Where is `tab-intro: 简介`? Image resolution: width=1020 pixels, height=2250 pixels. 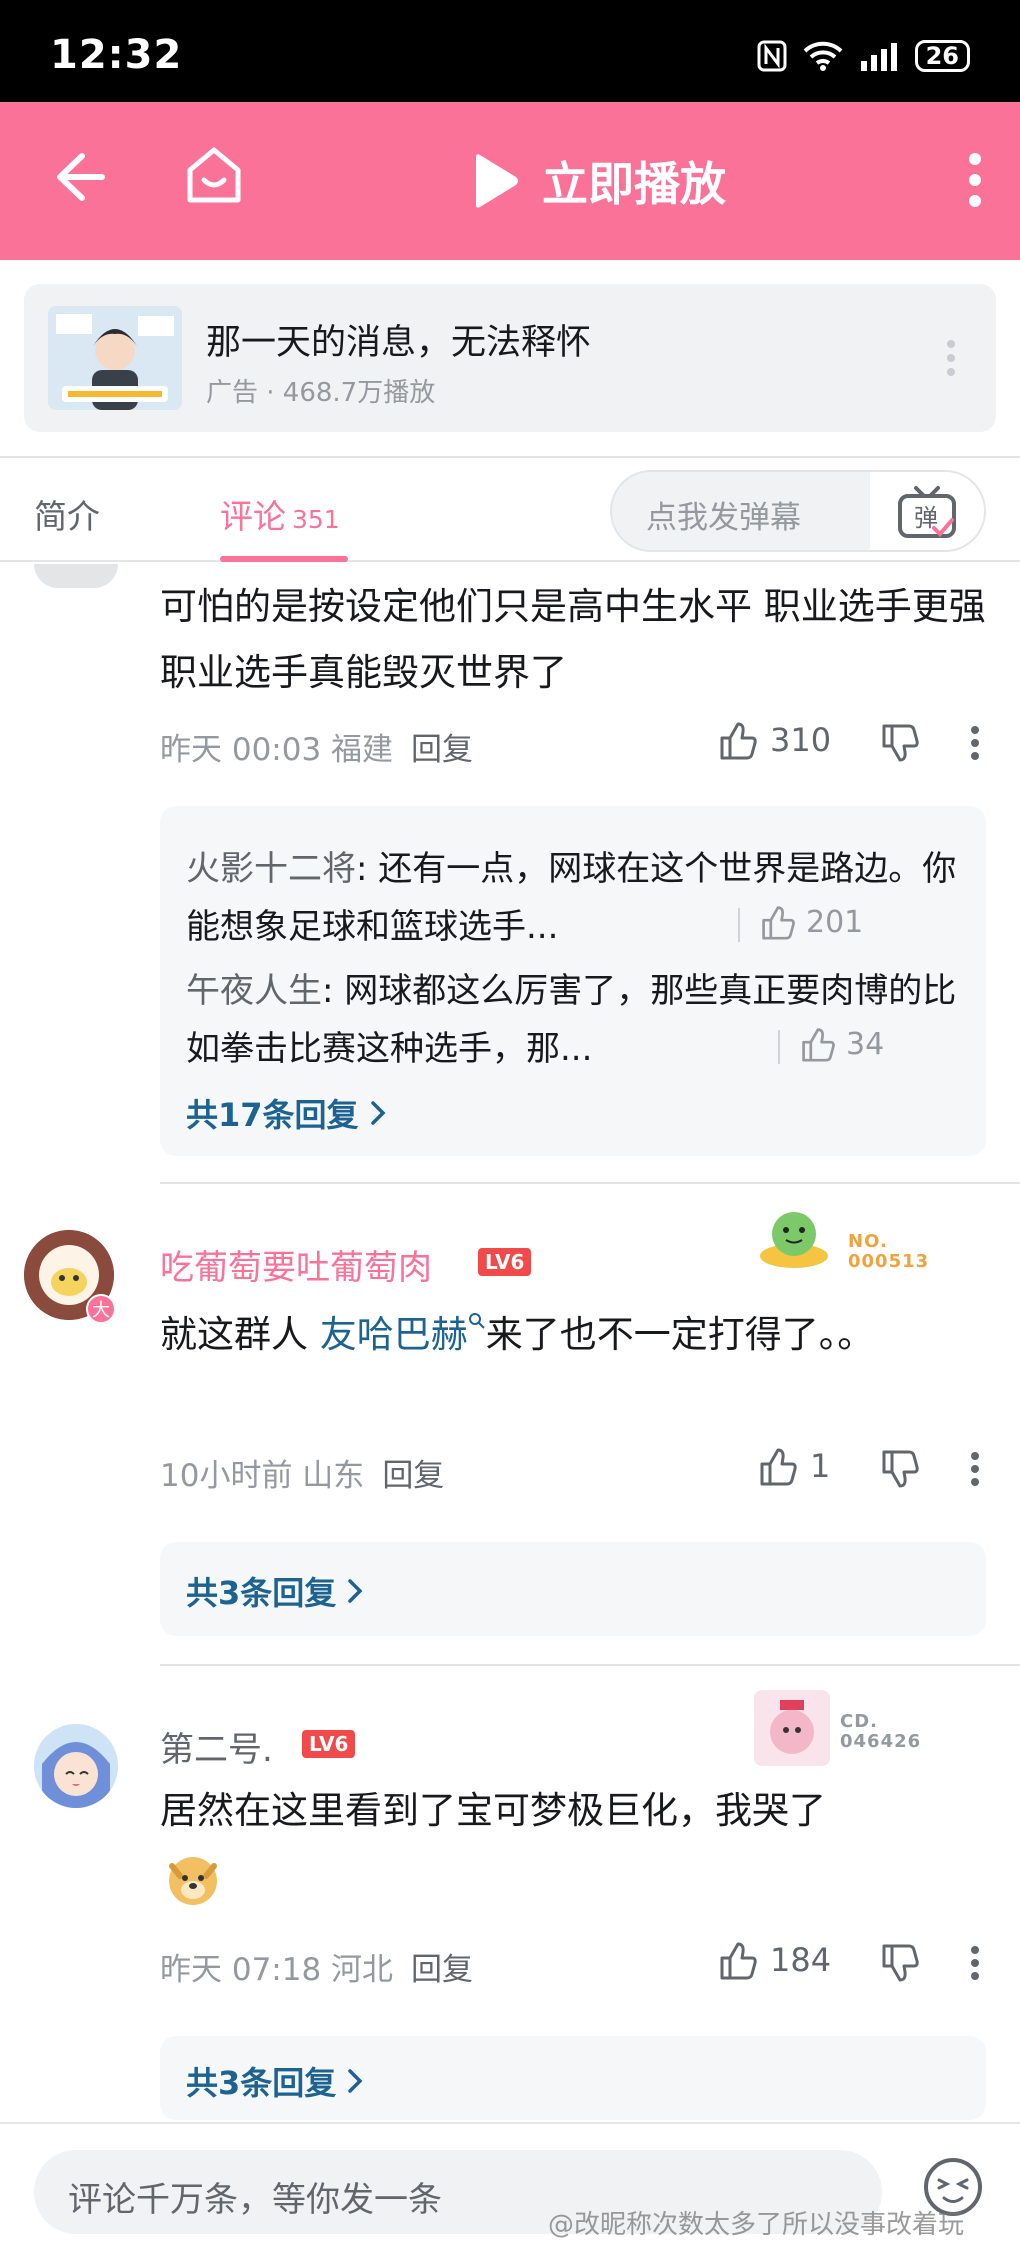
tab-intro: 简介 is located at coordinates (67, 514).